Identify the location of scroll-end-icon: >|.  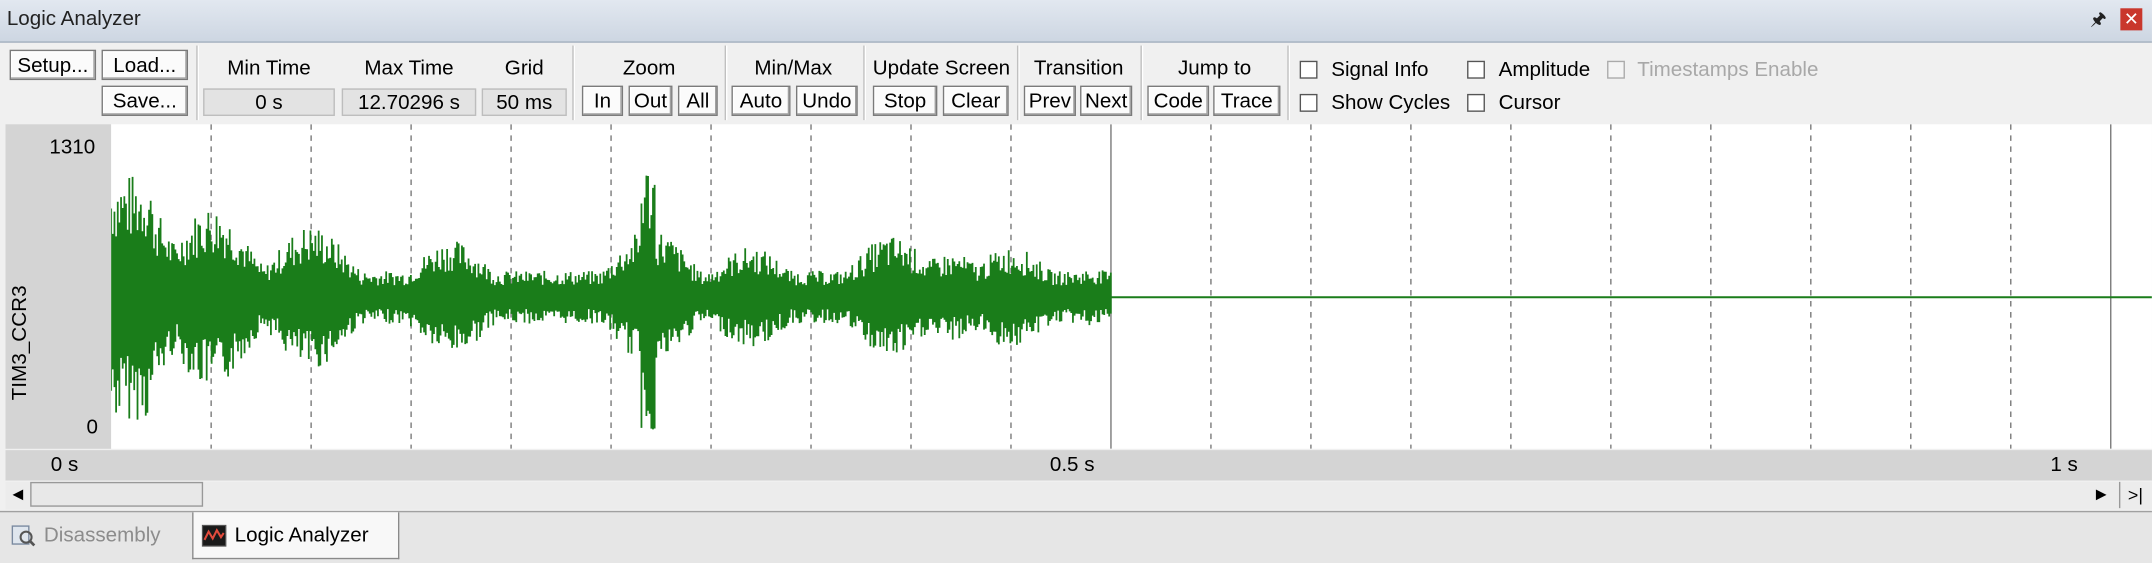
(2134, 495).